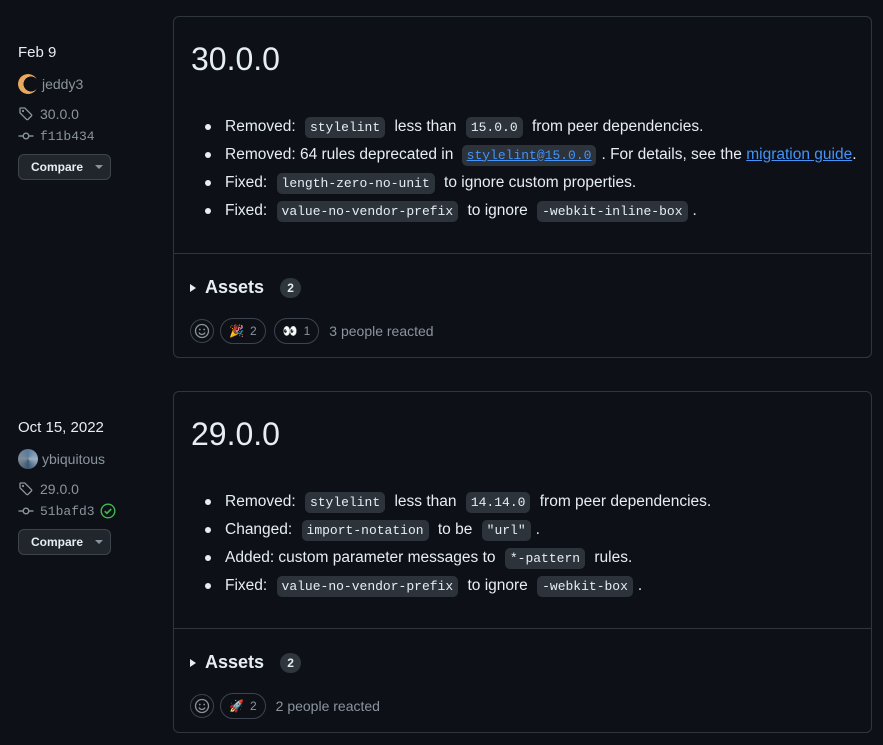 This screenshot has height=745, width=883. What do you see at coordinates (62, 84) in the screenshot?
I see `author-name: jeddy3` at bounding box center [62, 84].